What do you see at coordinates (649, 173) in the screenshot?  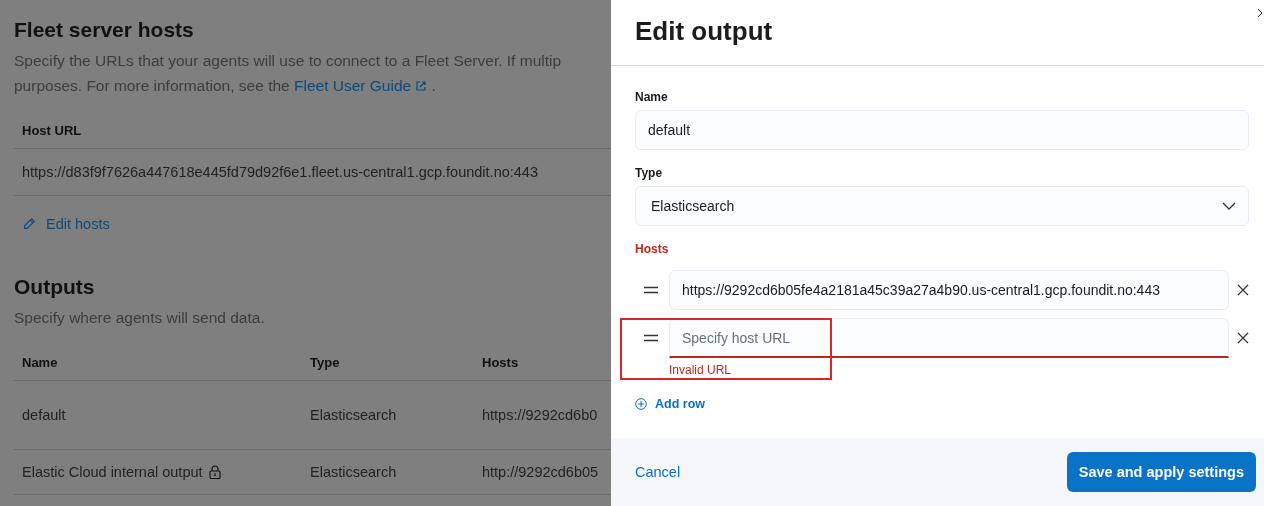 I see `field-label: Type` at bounding box center [649, 173].